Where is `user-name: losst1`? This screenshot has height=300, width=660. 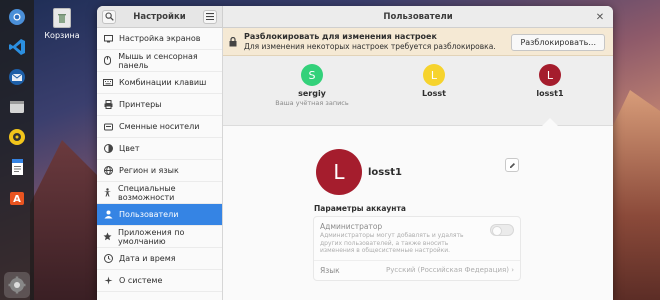
user-name: losst1 is located at coordinates (550, 93).